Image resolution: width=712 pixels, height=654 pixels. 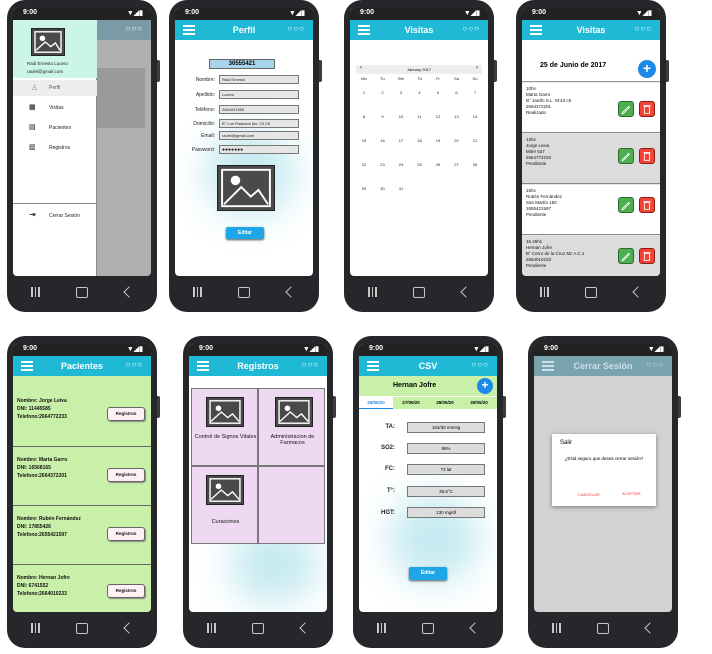 I want to click on calendar-day: 9, so click(x=383, y=116).